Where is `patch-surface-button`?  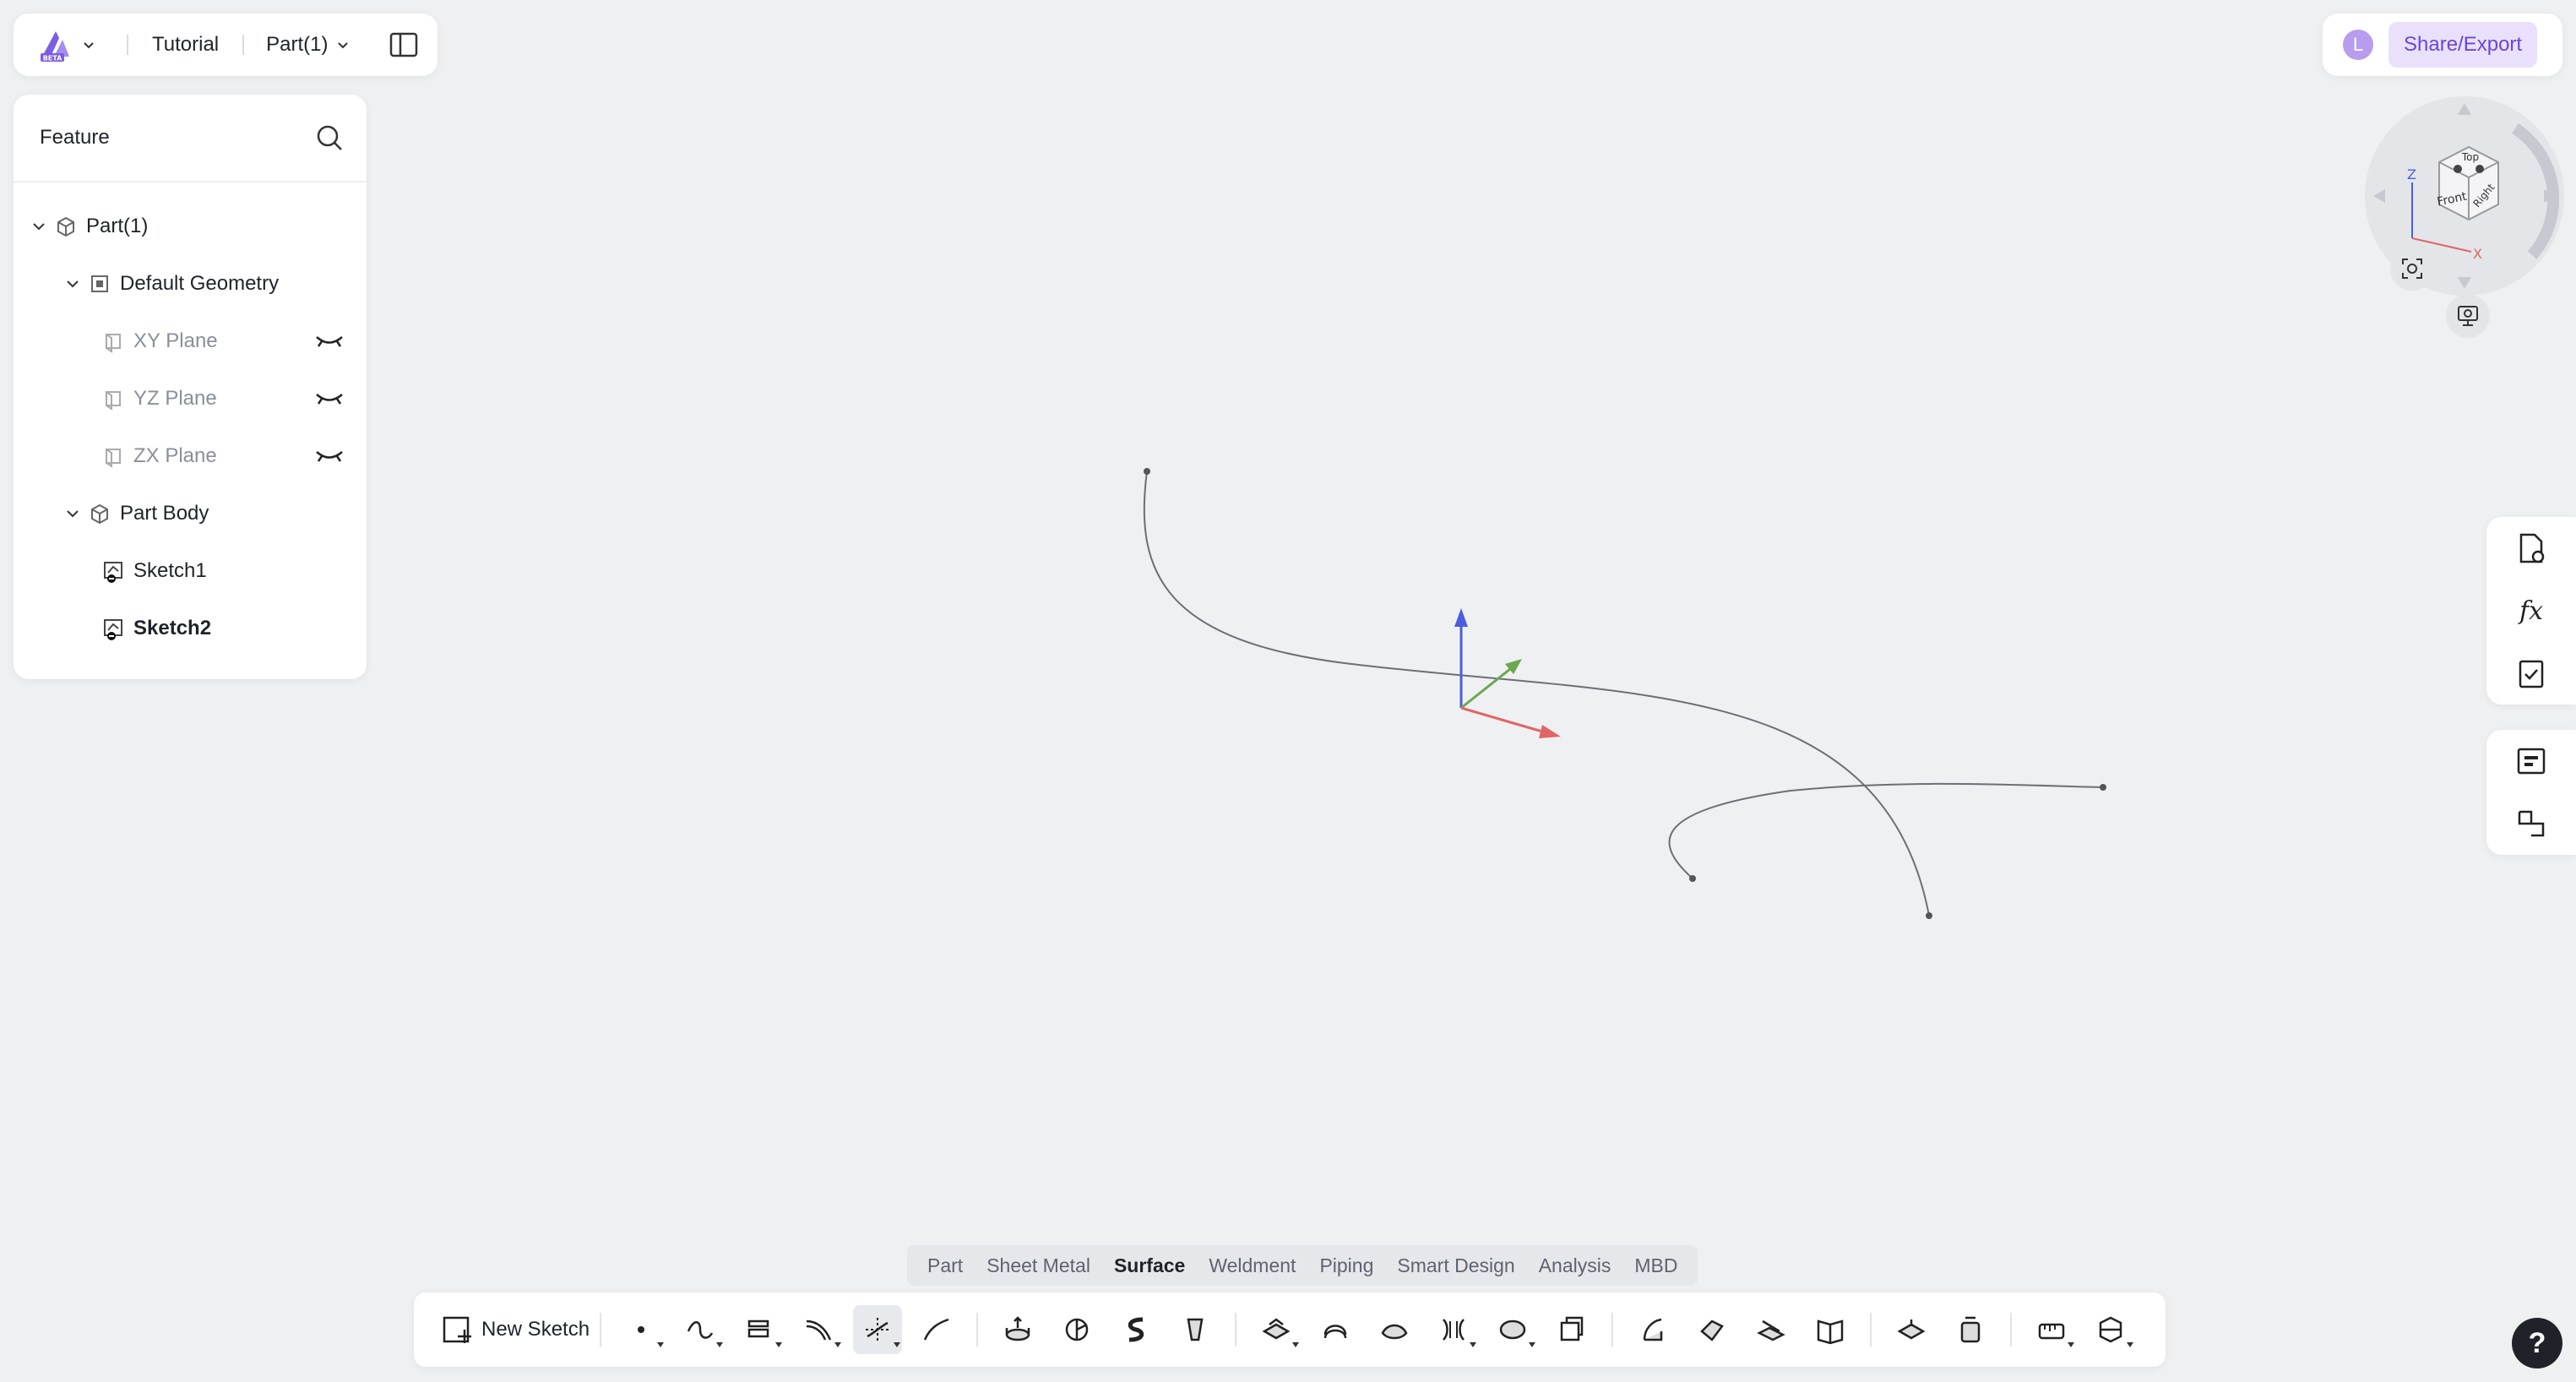
patch-surface-button is located at coordinates (1512, 1329).